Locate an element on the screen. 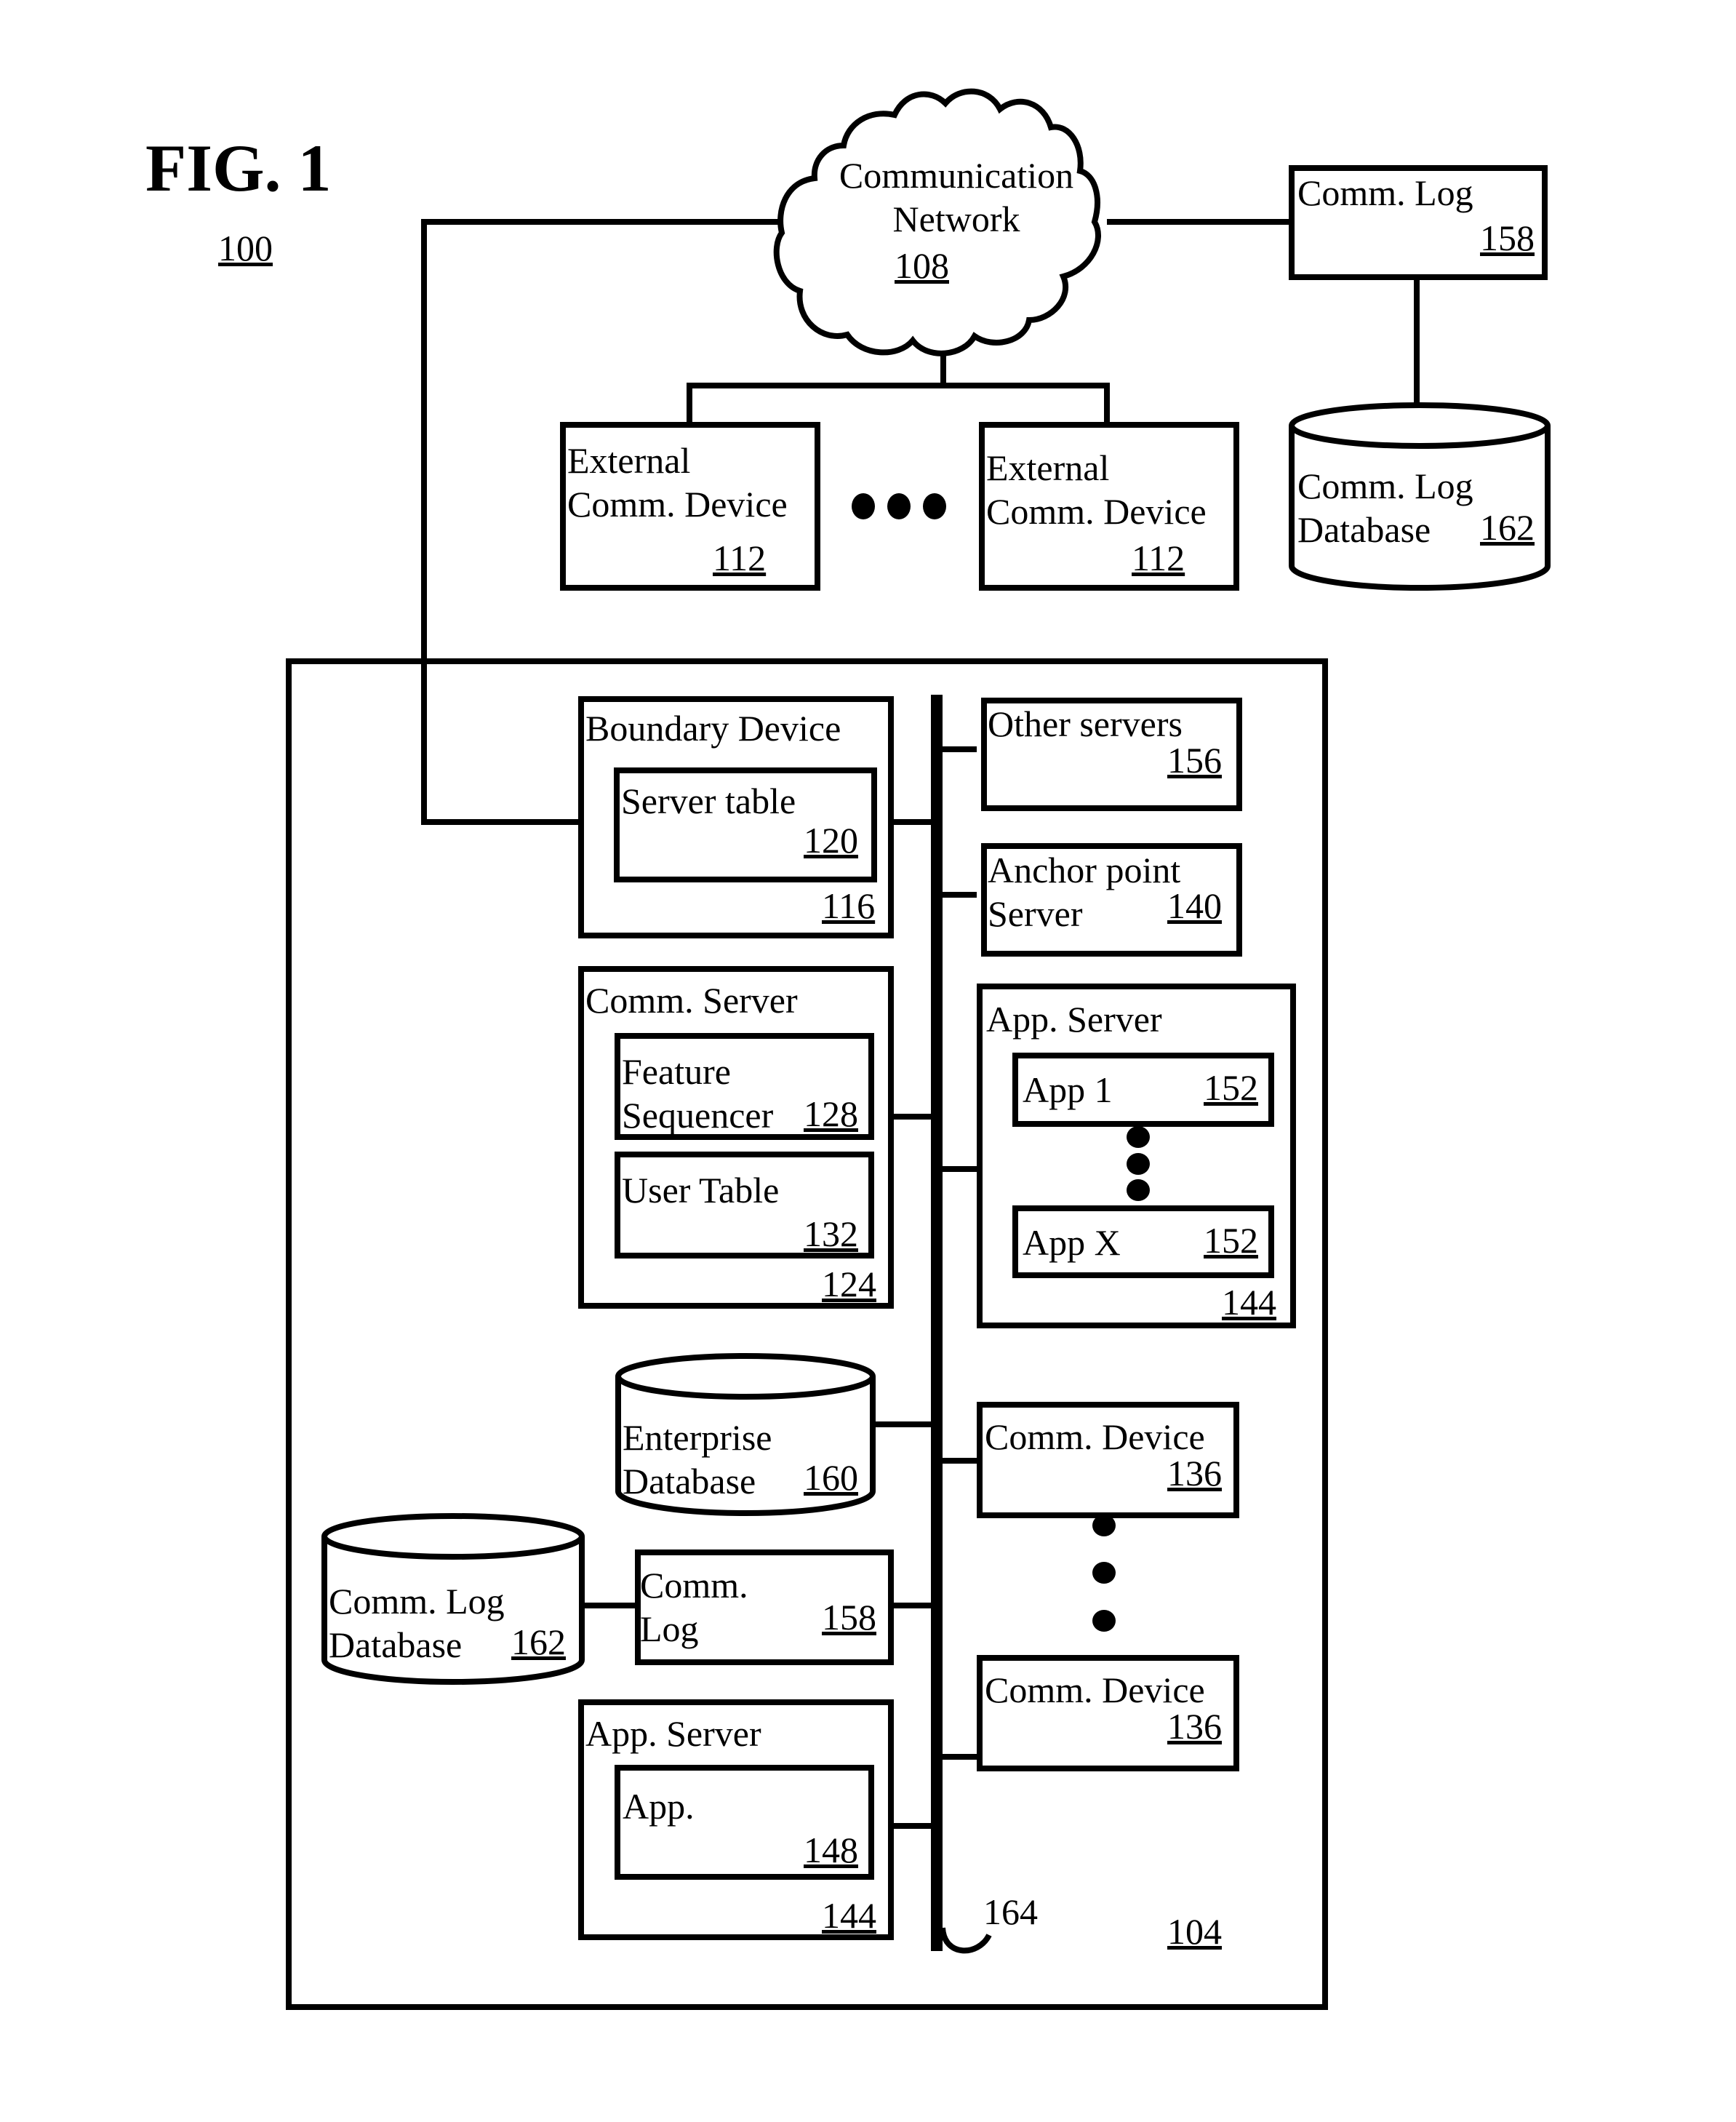 The image size is (1736, 2122). external-comm-log-db-line1: Comm. Log is located at coordinates (1385, 486).